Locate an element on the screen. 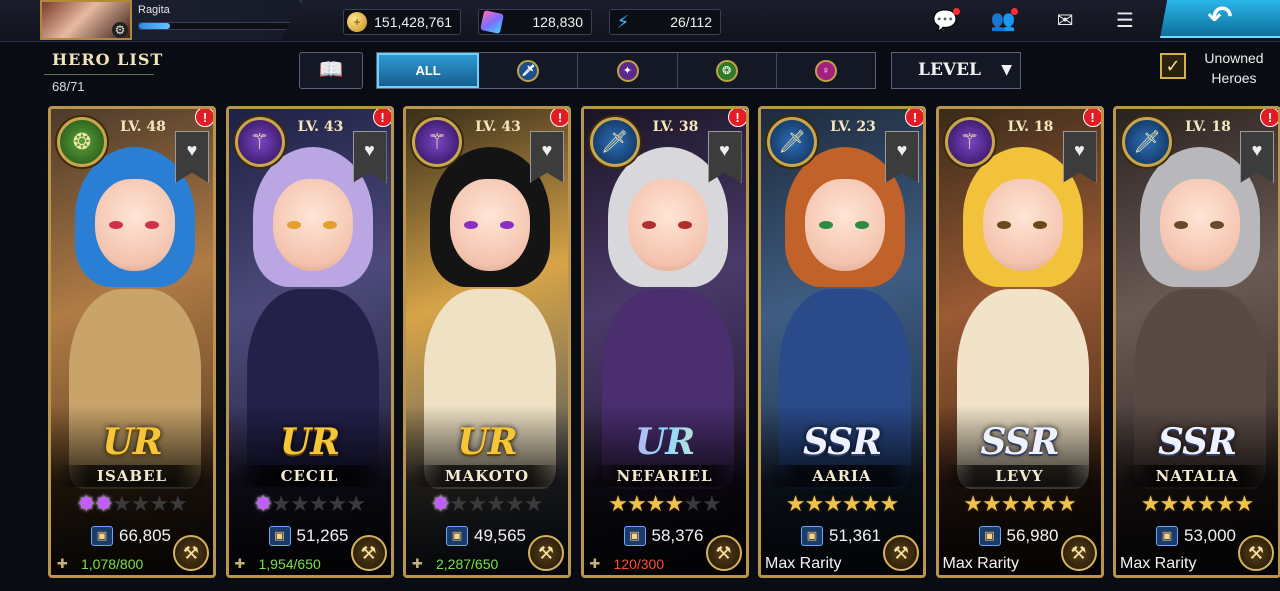 The image size is (1280, 591). sort-dropdown-value: LEVEL is located at coordinates (950, 70).